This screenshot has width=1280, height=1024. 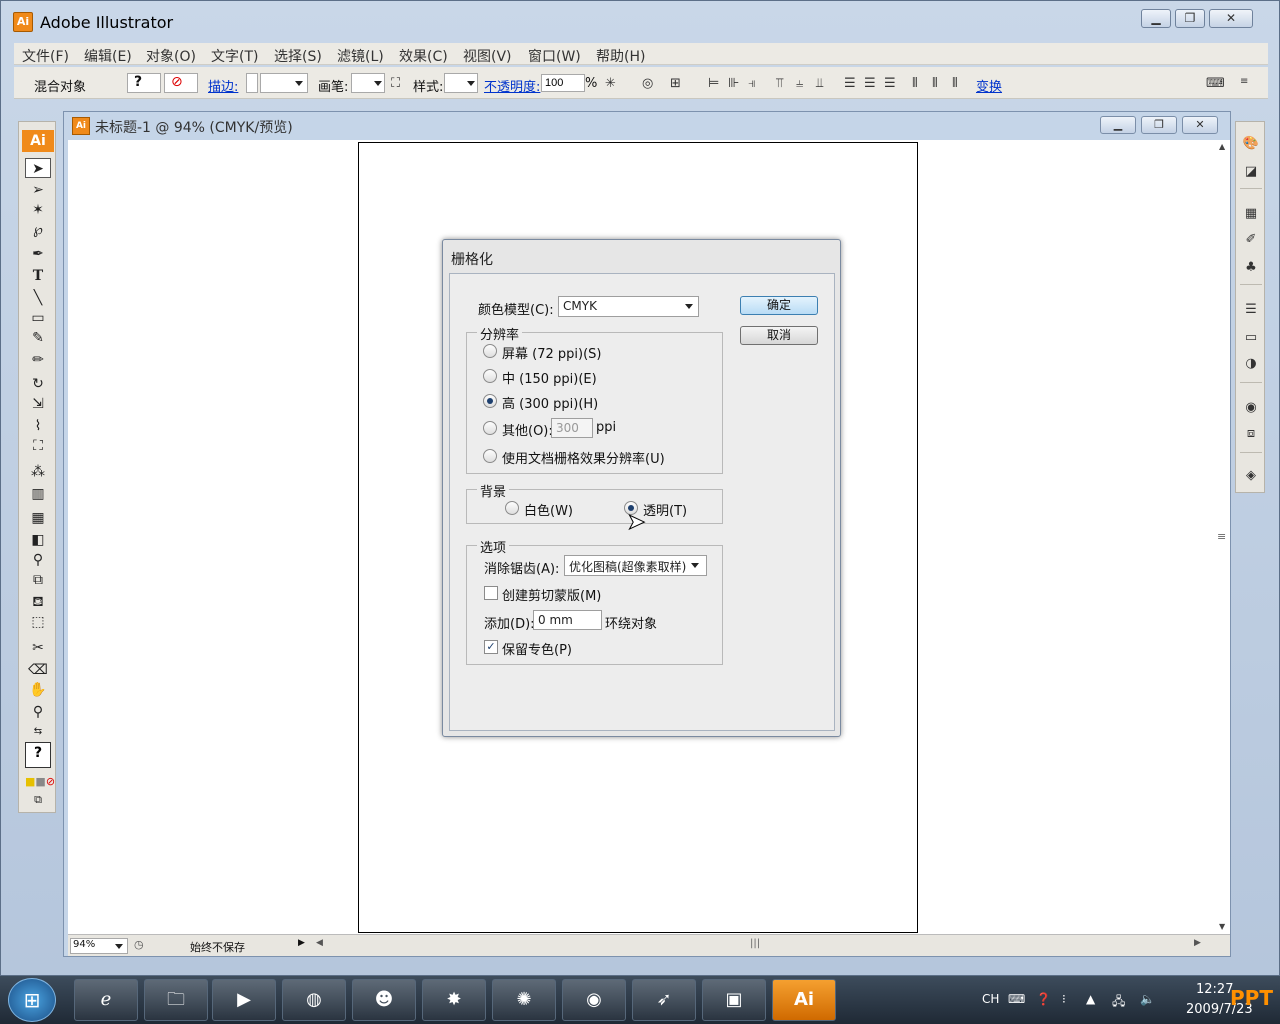 I want to click on rectangle-tool-icon: ▭, so click(x=38, y=318).